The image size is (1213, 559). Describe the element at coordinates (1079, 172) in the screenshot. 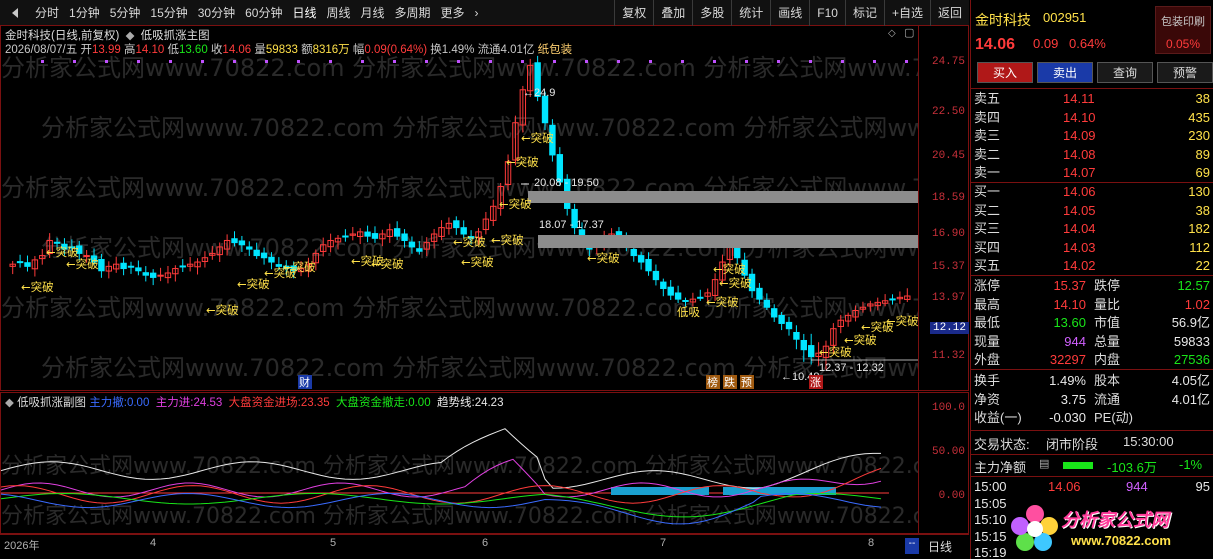

I see `book-price: 14.07` at that location.